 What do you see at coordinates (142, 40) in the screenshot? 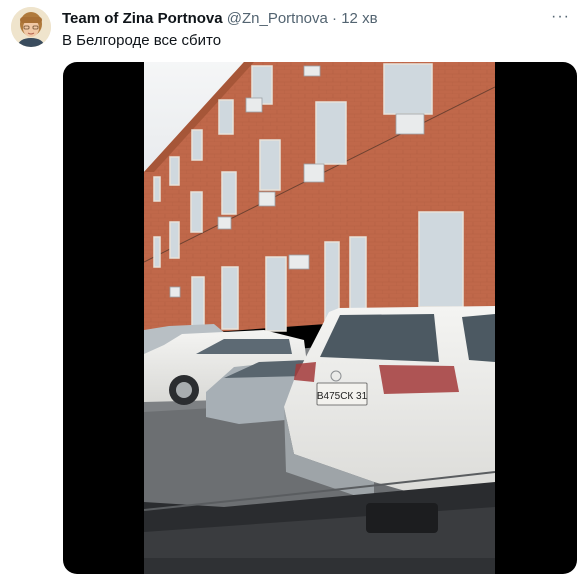
I see `tweet-text: В Белгороде все сбито` at bounding box center [142, 40].